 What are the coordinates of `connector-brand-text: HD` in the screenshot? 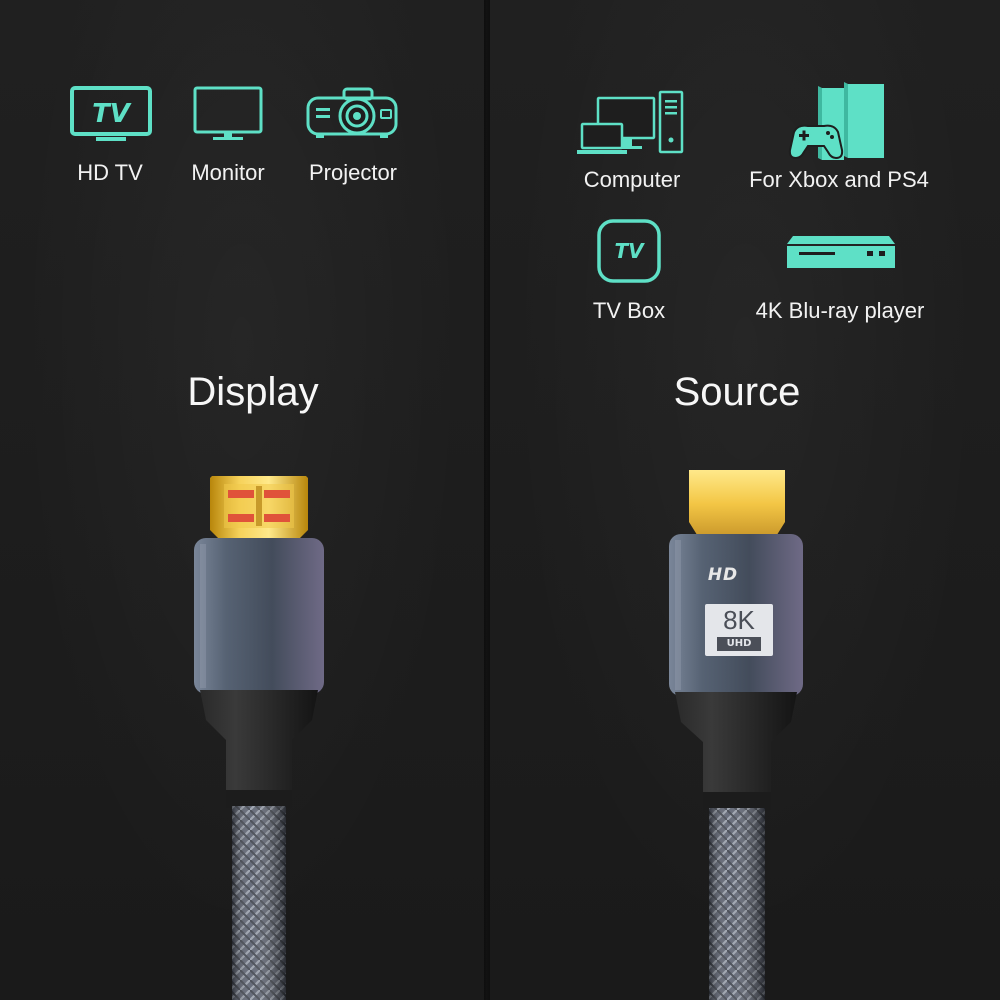 It's located at (723, 575).